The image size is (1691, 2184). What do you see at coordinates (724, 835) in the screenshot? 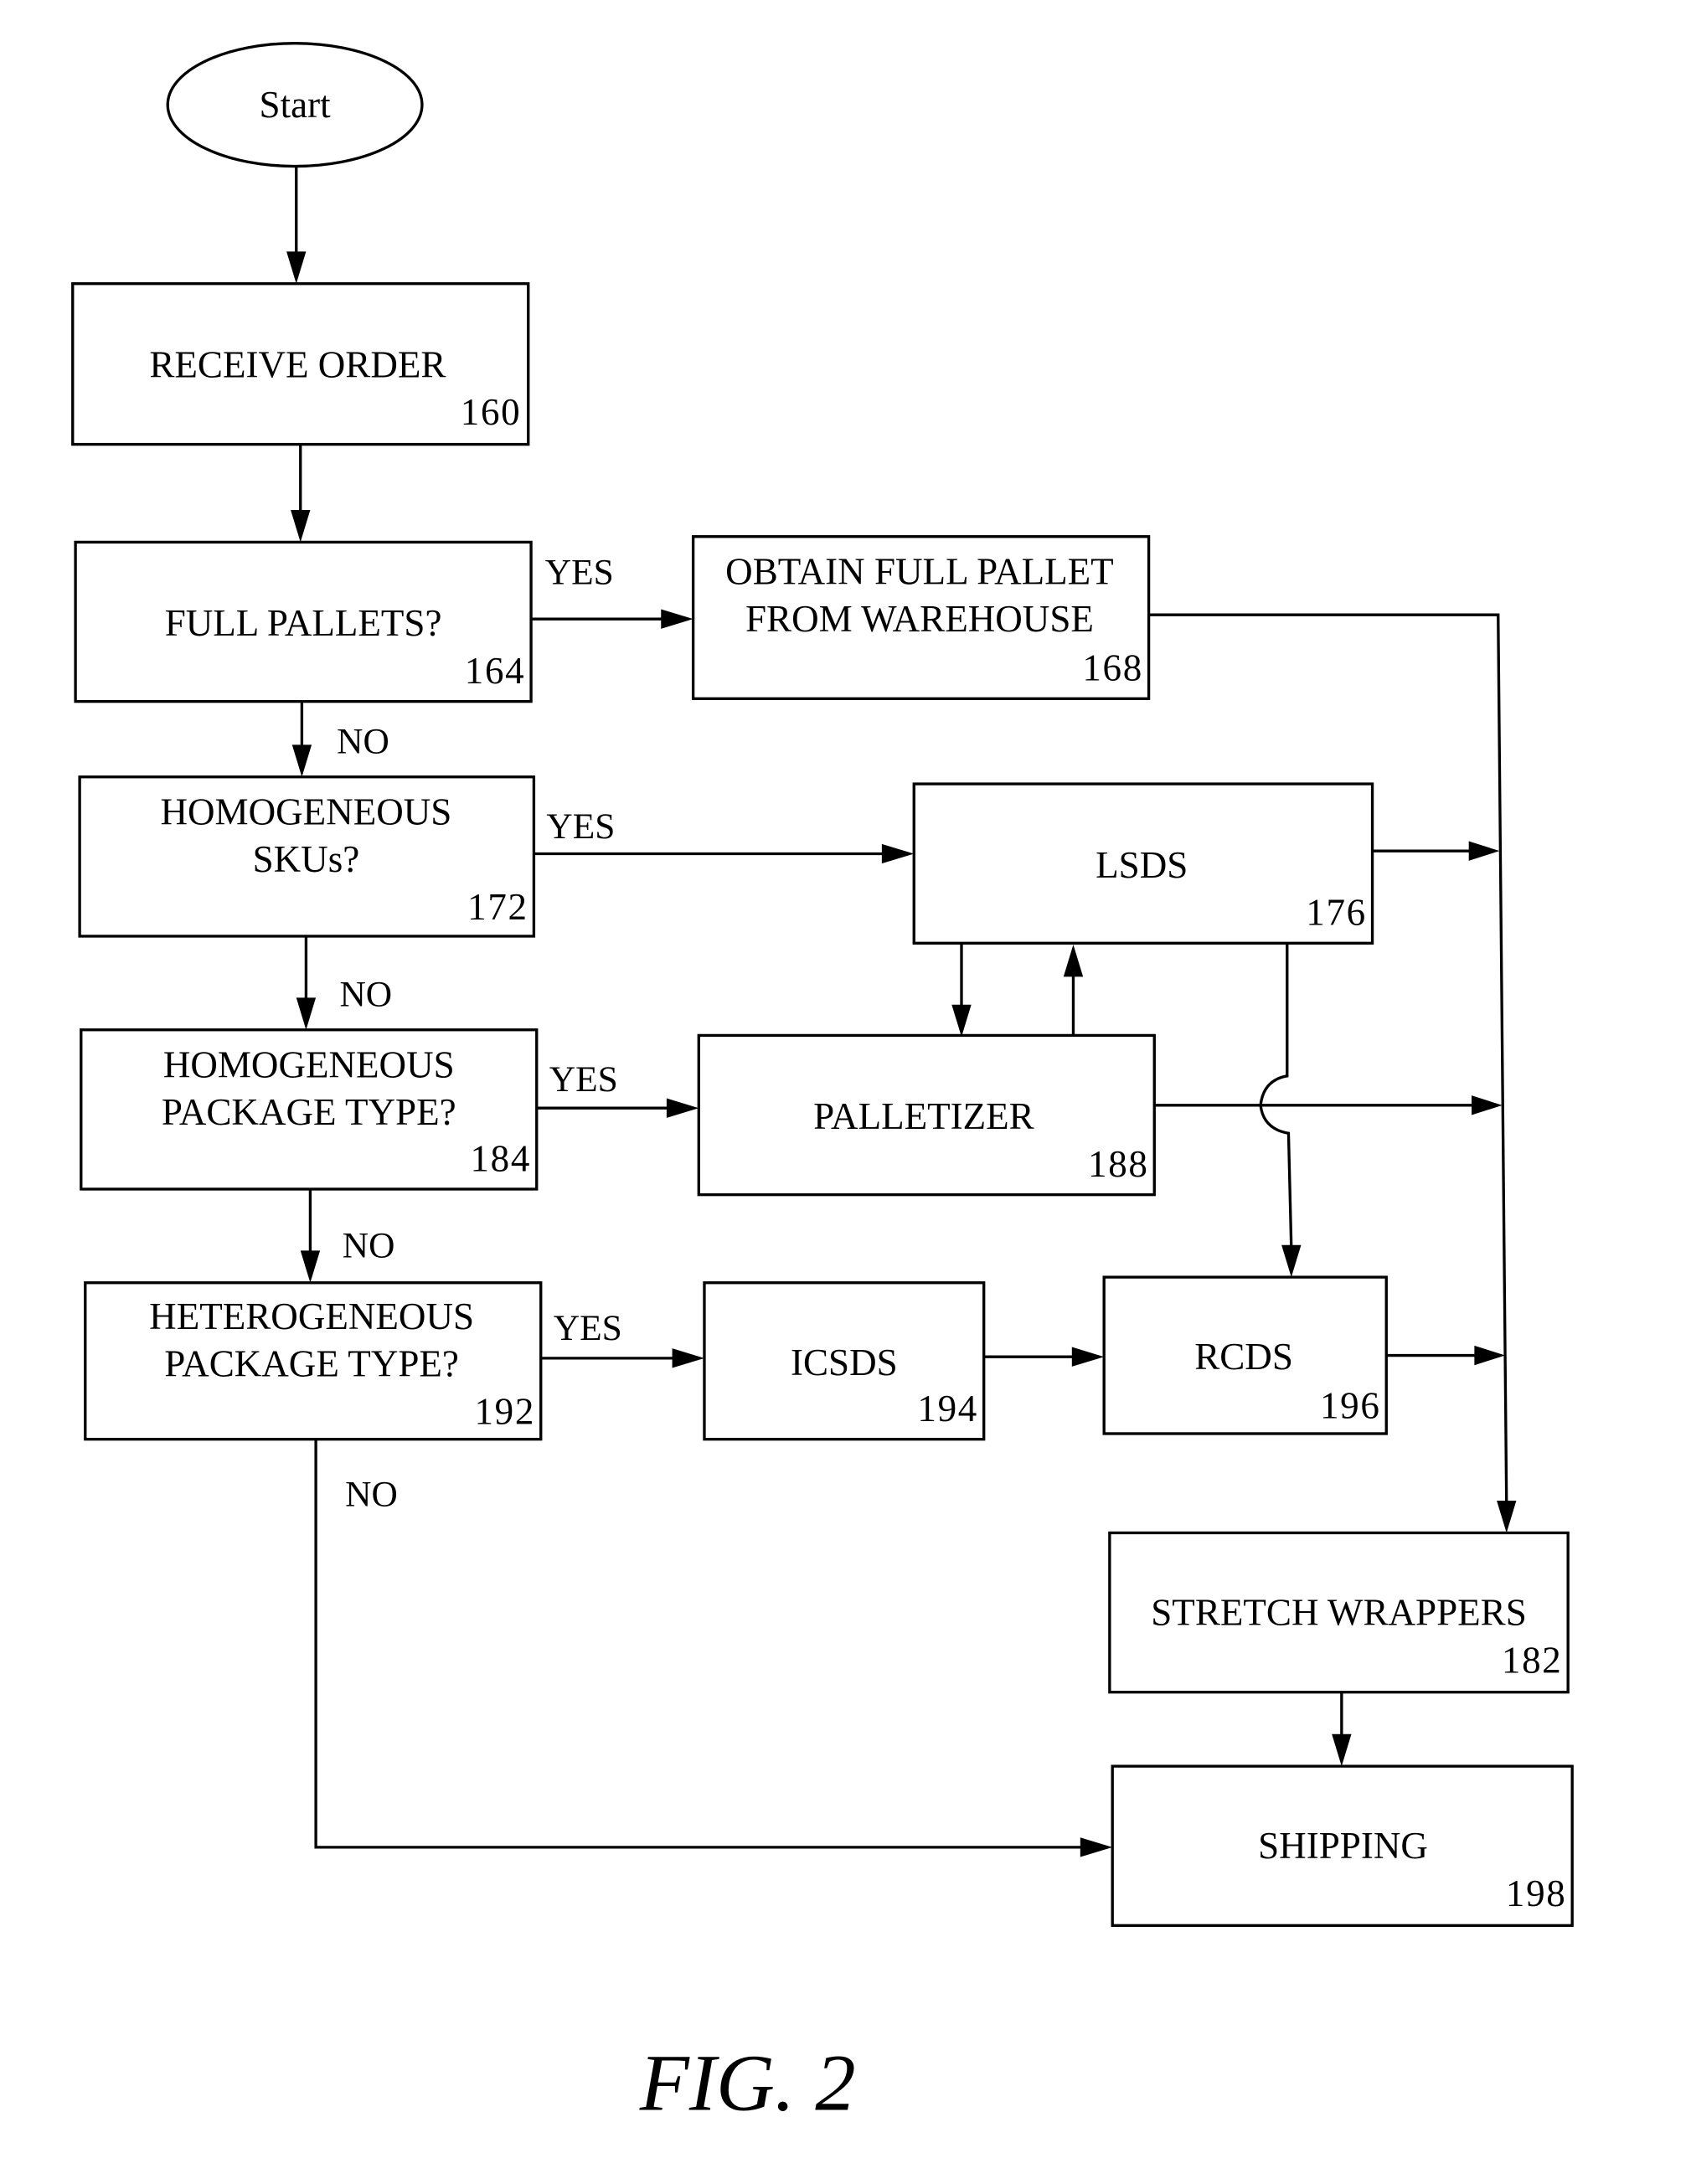
I see `edge-skus-yes: YES` at bounding box center [724, 835].